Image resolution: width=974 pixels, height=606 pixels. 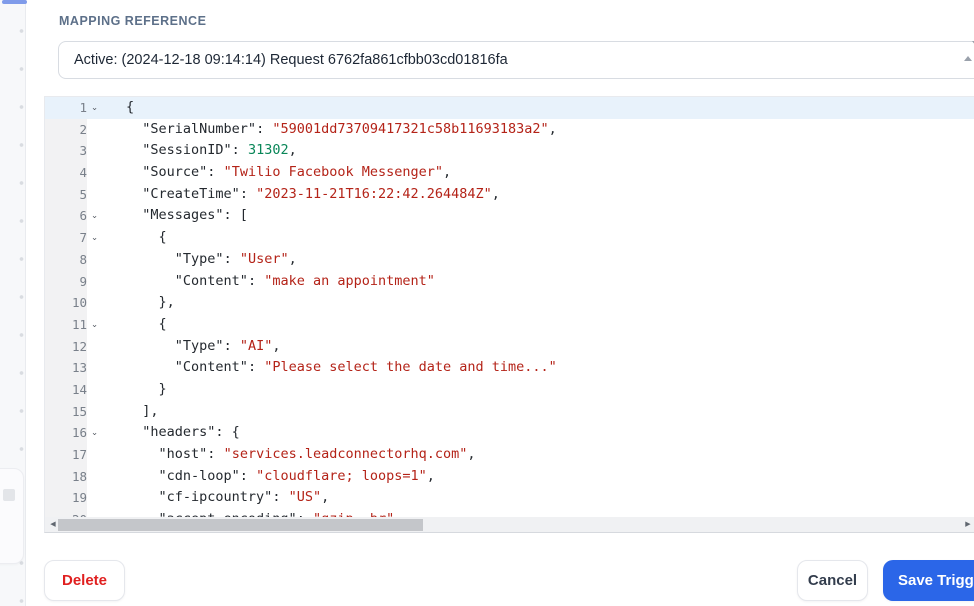 I want to click on line-number-gutter: 5, so click(x=66, y=194).